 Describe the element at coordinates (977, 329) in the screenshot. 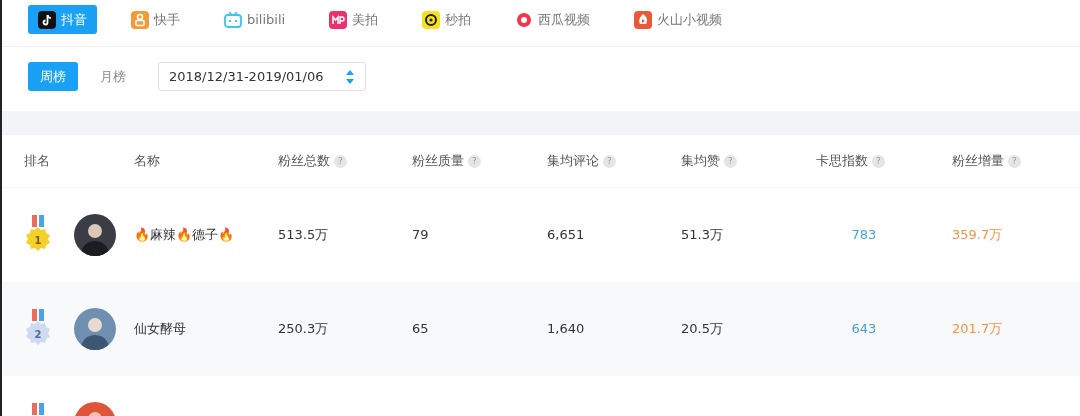

I see `growth-value: 201.7万` at that location.